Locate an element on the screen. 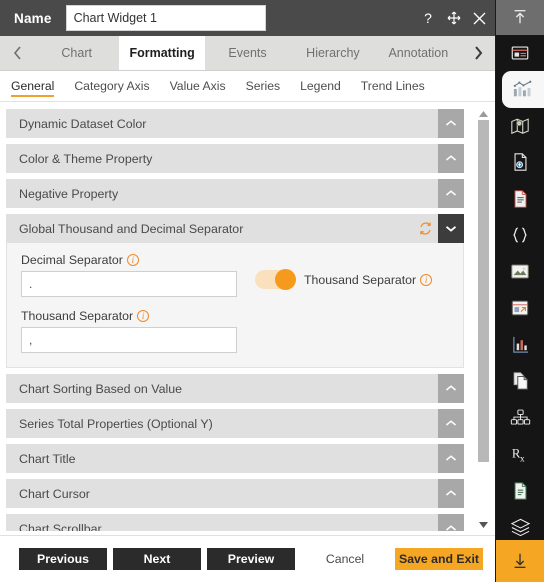  thousand-separator-field: Thousand Separator i is located at coordinates (129, 331).